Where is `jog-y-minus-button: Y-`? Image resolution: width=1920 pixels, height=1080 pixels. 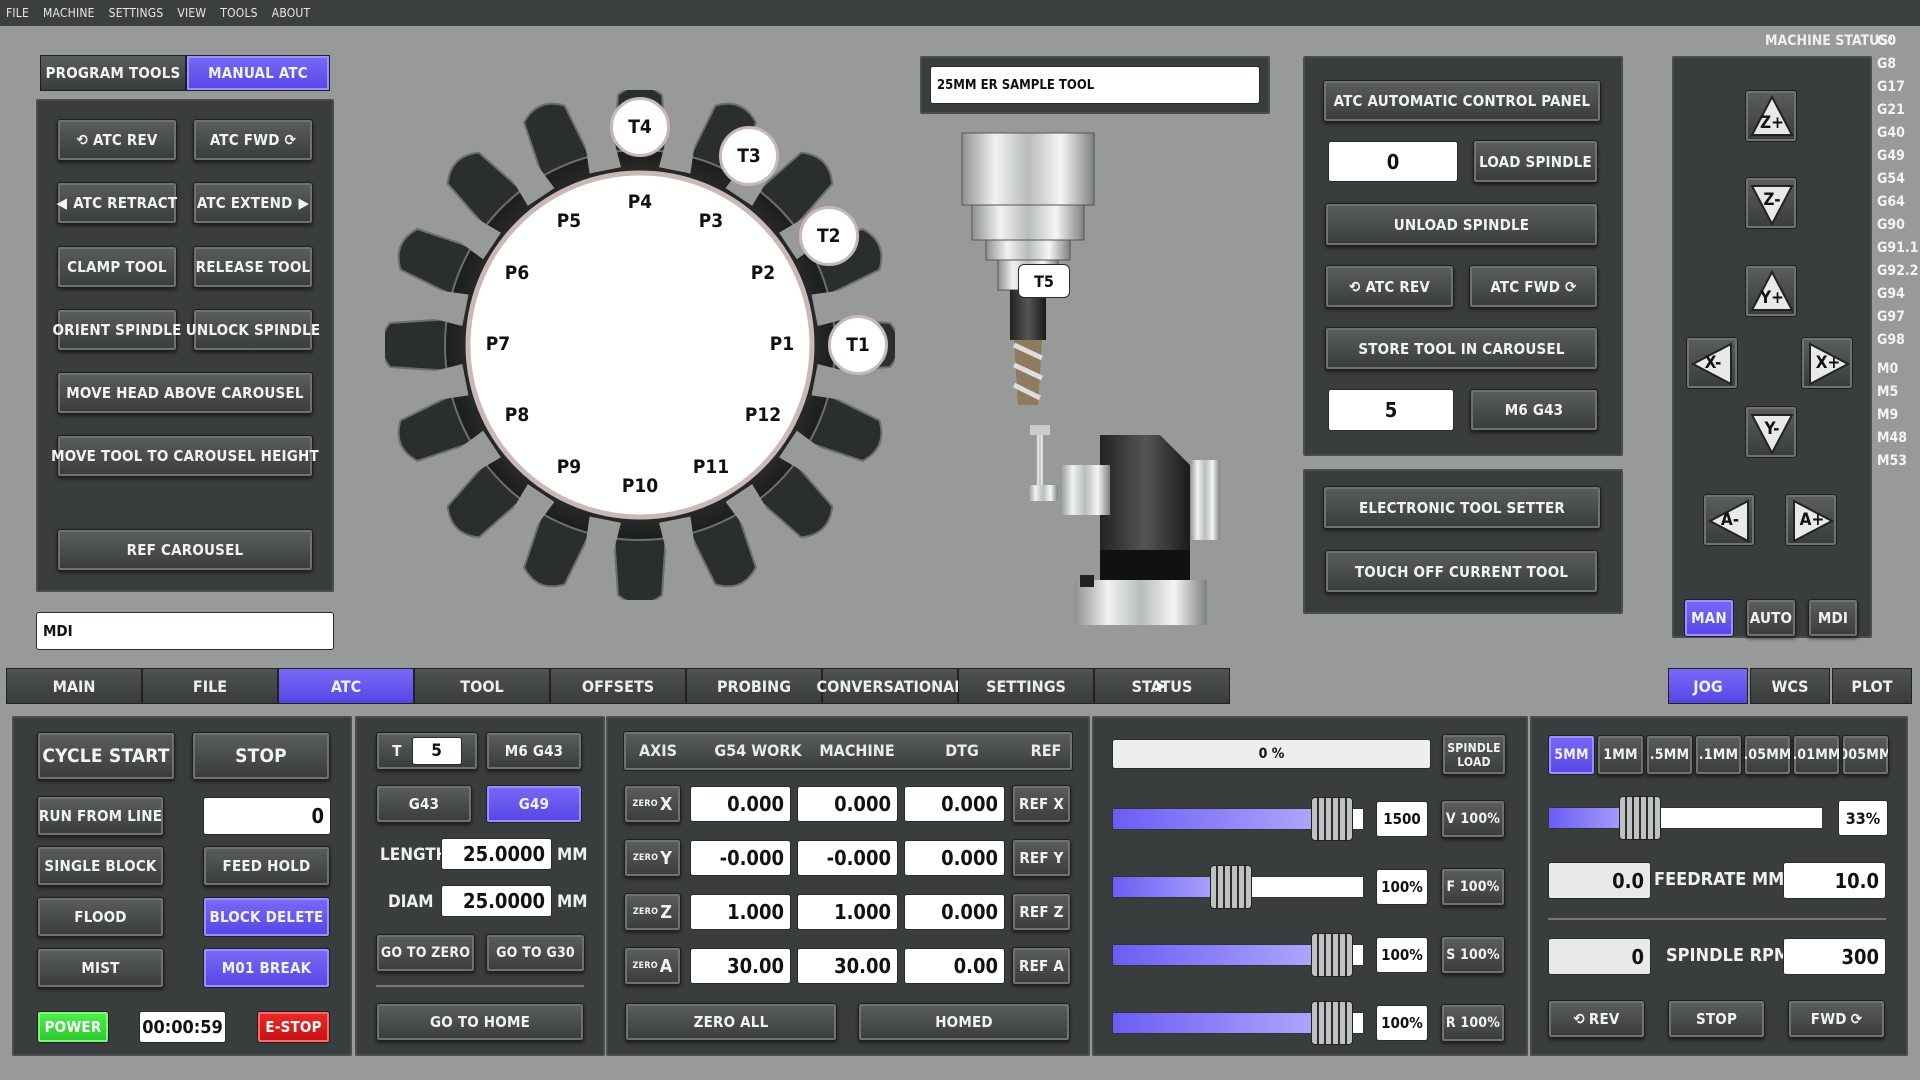
jog-y-minus-button: Y- is located at coordinates (1771, 432).